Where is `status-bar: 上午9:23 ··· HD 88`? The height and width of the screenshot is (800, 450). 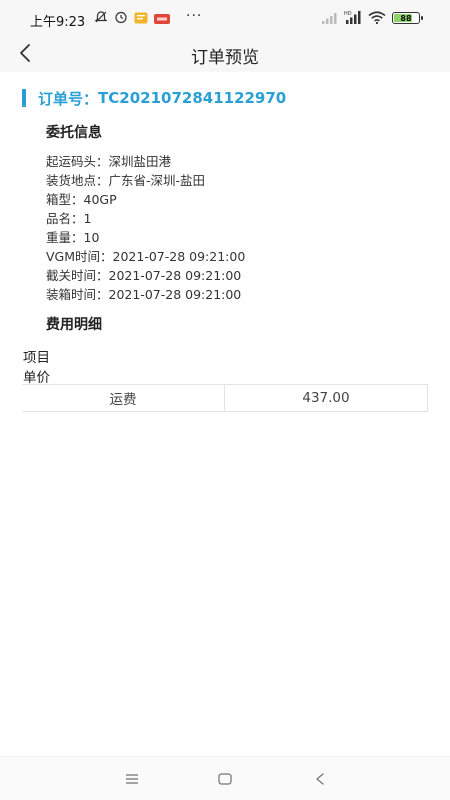 status-bar: 上午9:23 ··· HD 88 is located at coordinates (225, 18).